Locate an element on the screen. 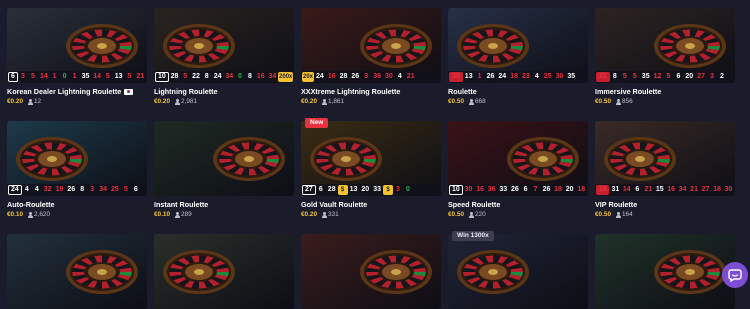  result-number: 36 is located at coordinates (377, 76).